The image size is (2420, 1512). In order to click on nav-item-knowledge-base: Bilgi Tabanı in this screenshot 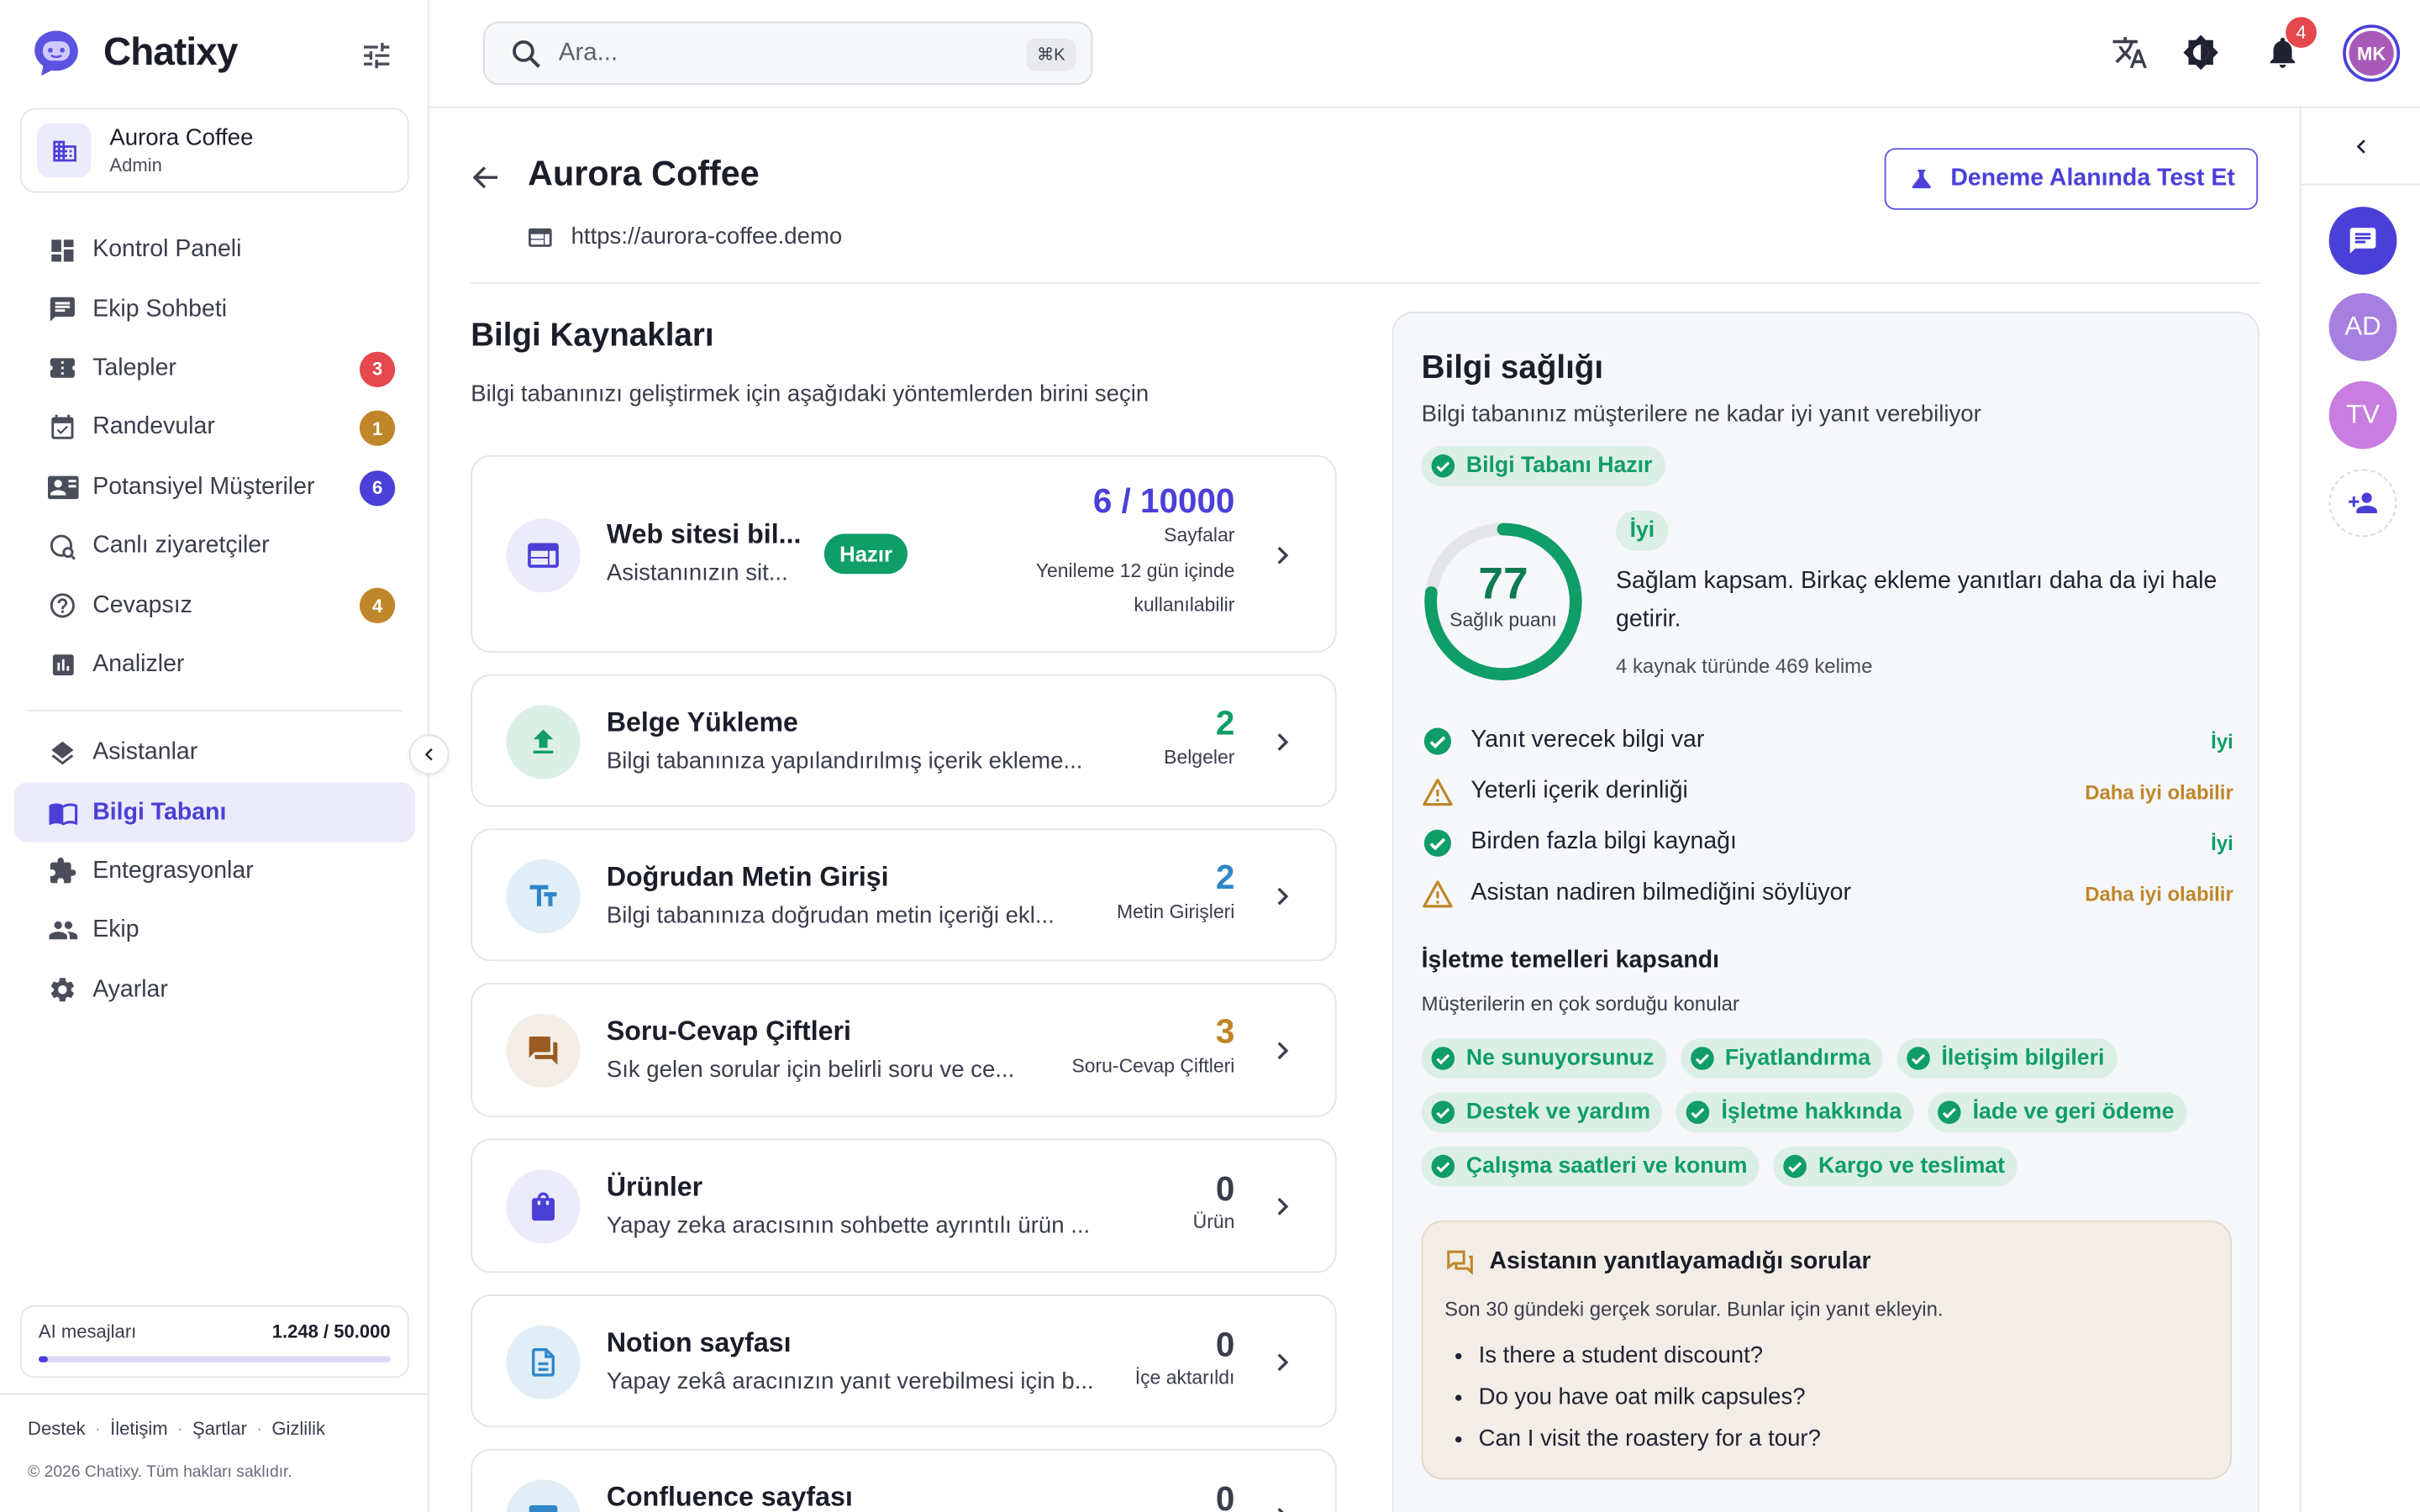, I will do `click(214, 812)`.